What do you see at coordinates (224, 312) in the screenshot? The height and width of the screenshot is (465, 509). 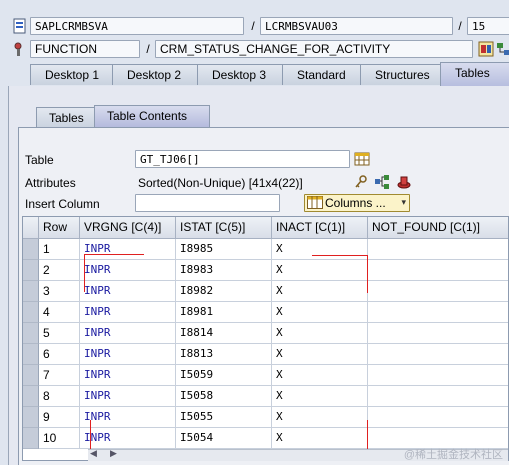 I see `istat-cell: I8981` at bounding box center [224, 312].